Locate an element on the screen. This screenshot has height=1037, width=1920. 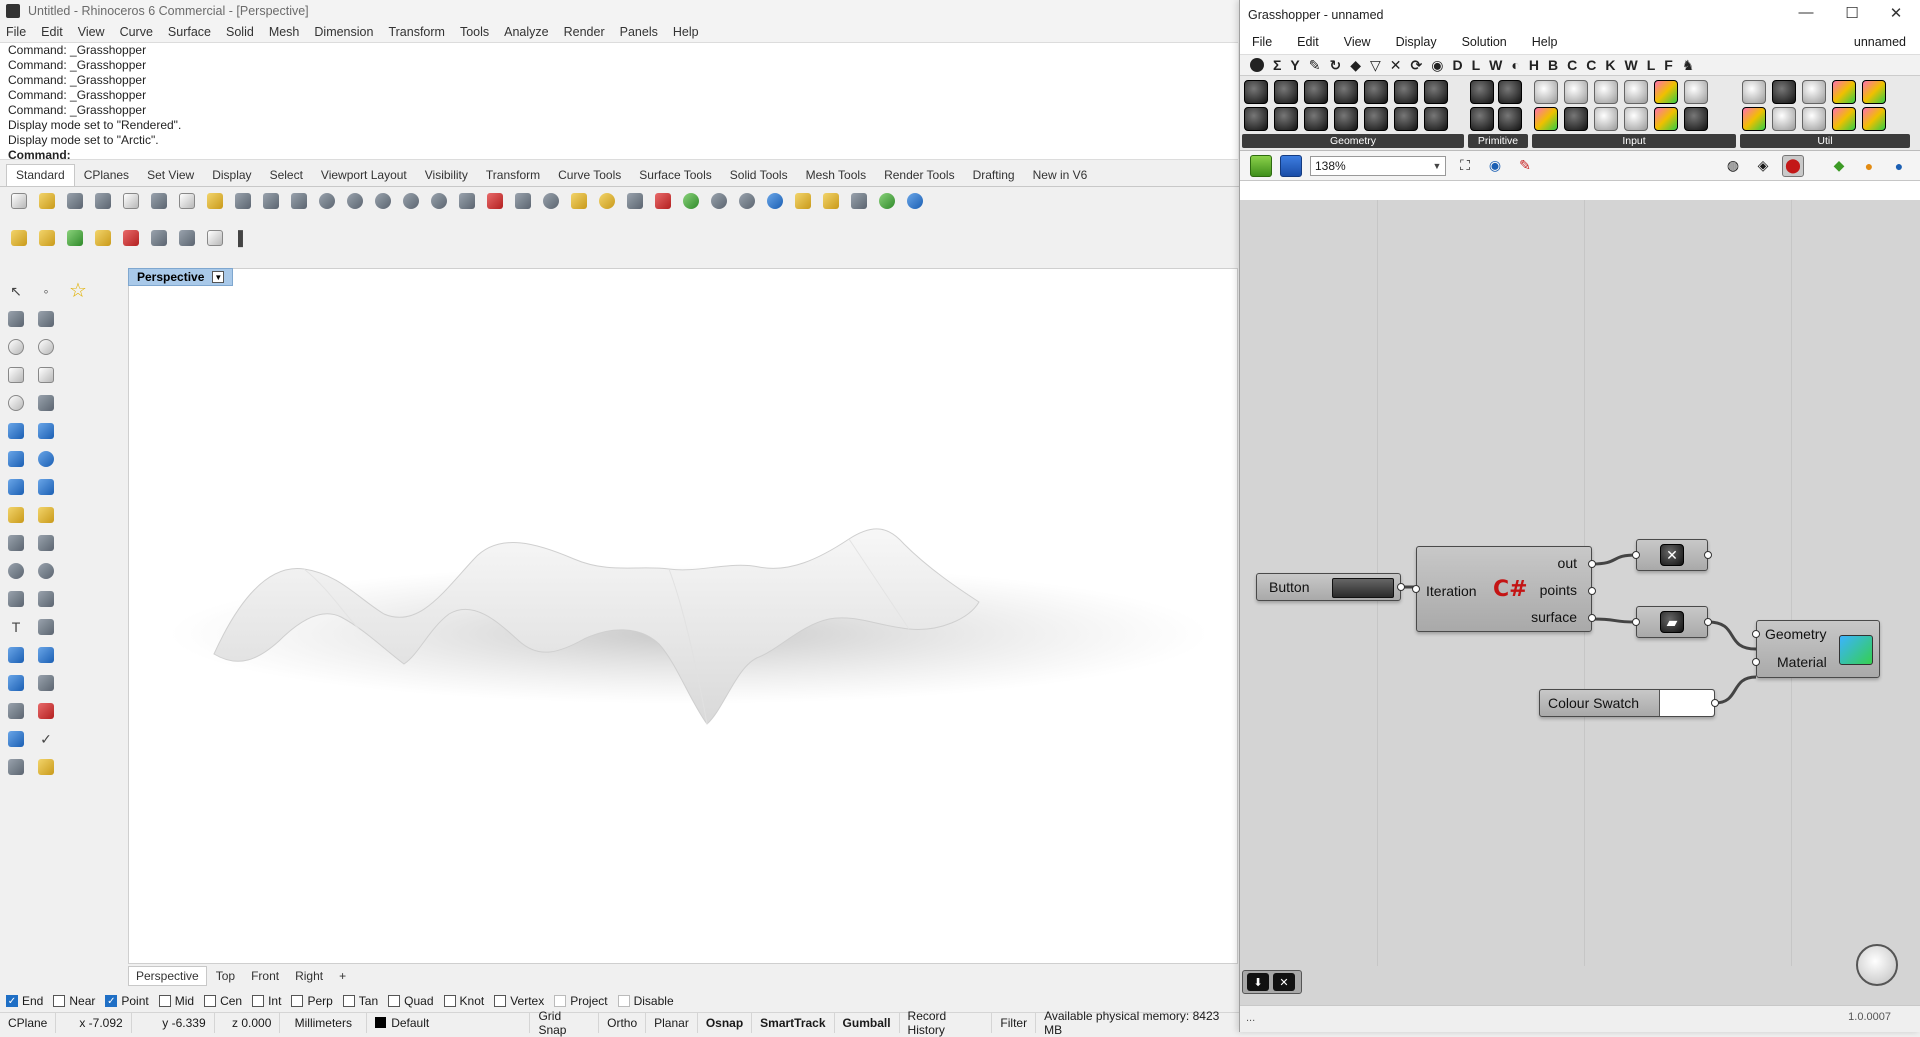
color-wheel-icon is located at coordinates (691, 201).